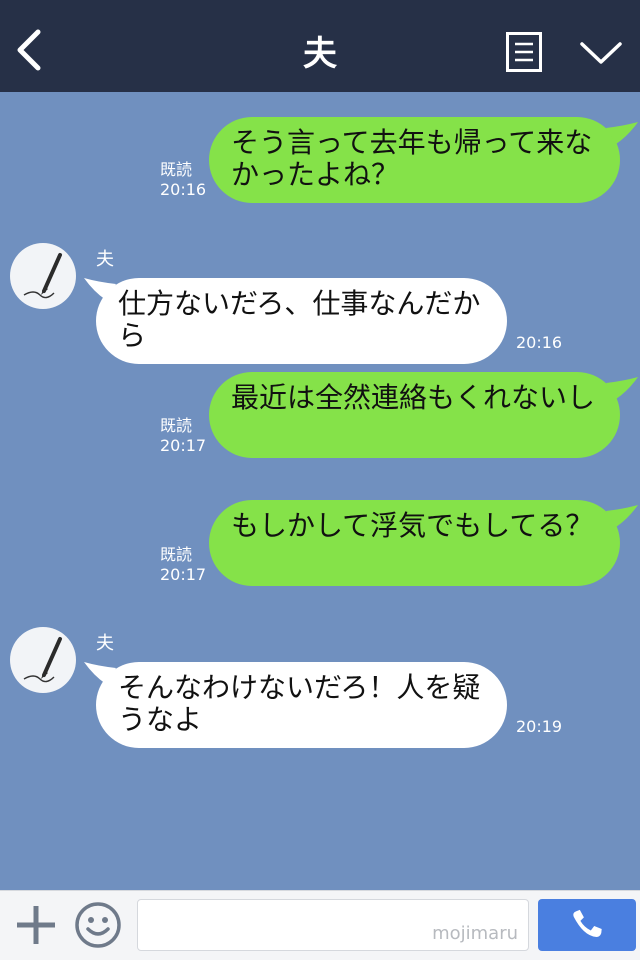 This screenshot has height=960, width=640. I want to click on chat-header: 夫, so click(320, 46).